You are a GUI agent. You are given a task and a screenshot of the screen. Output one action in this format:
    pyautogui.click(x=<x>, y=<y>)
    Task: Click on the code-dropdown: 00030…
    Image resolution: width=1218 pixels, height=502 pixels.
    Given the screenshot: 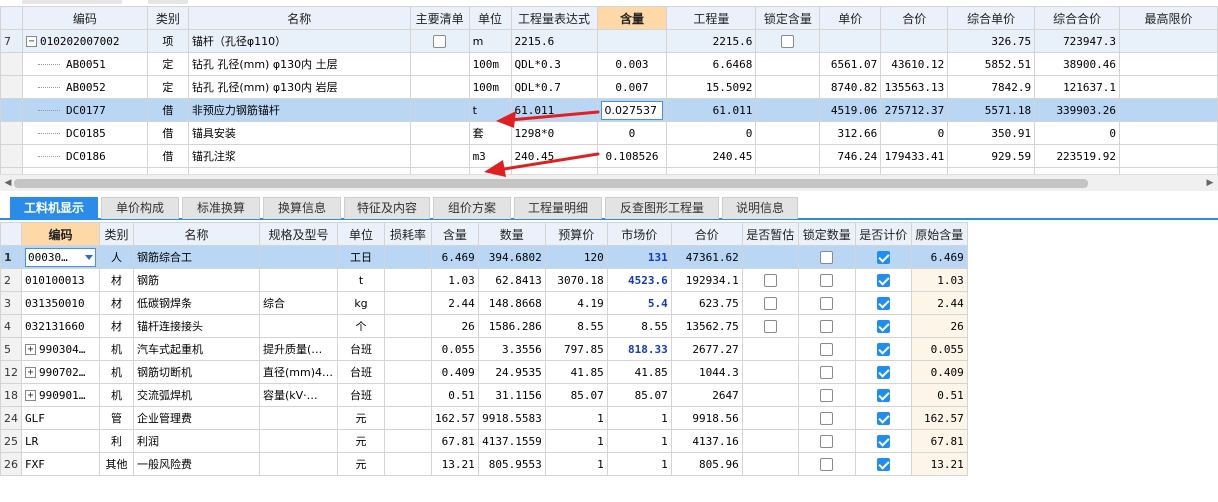 What is the action you would take?
    pyautogui.click(x=60, y=257)
    